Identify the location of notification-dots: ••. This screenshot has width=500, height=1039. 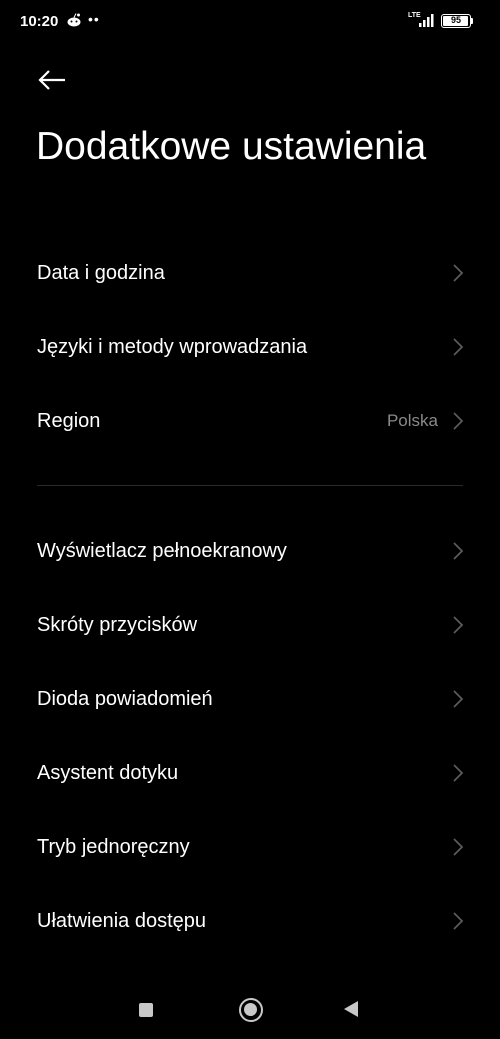
(94, 19).